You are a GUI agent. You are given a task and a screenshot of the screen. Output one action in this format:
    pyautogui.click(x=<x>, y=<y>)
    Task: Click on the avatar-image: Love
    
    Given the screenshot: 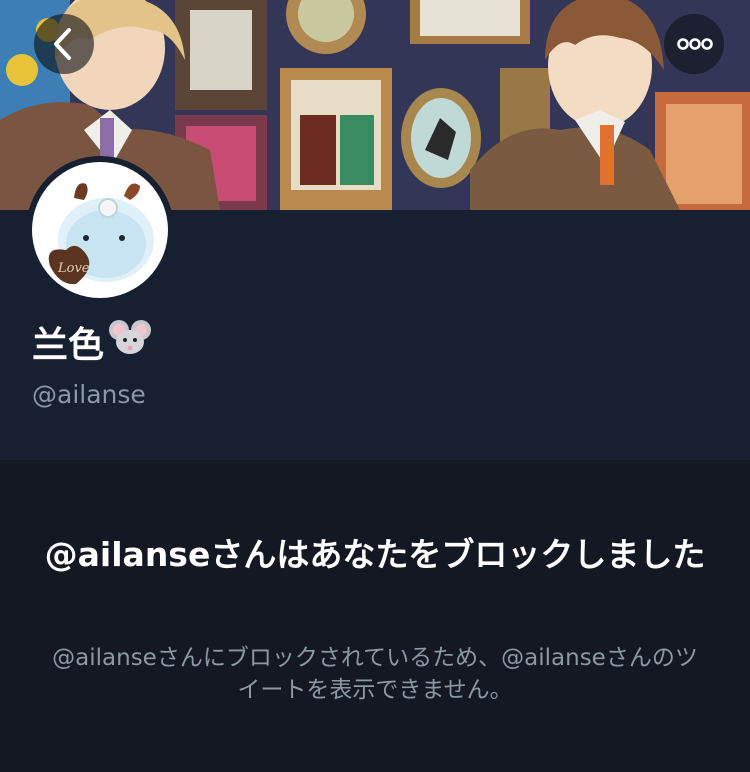 What is the action you would take?
    pyautogui.click(x=100, y=230)
    